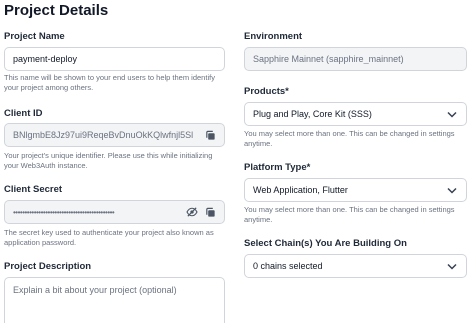 Image resolution: width=474 pixels, height=323 pixels. I want to click on client-id-label: Client ID, so click(23, 113).